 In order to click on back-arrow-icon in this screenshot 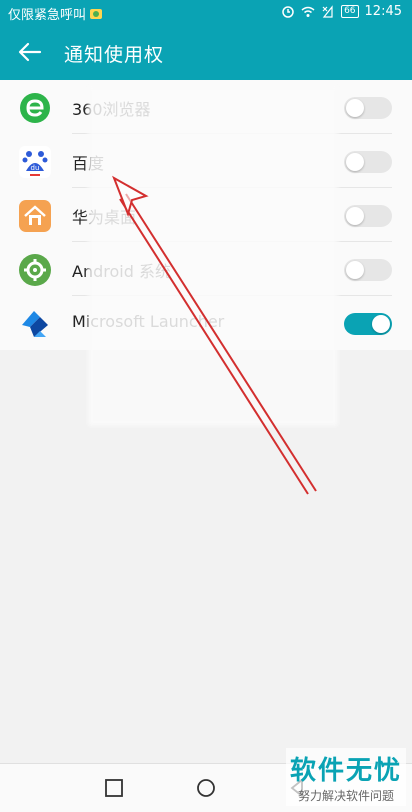, I will do `click(30, 52)`.